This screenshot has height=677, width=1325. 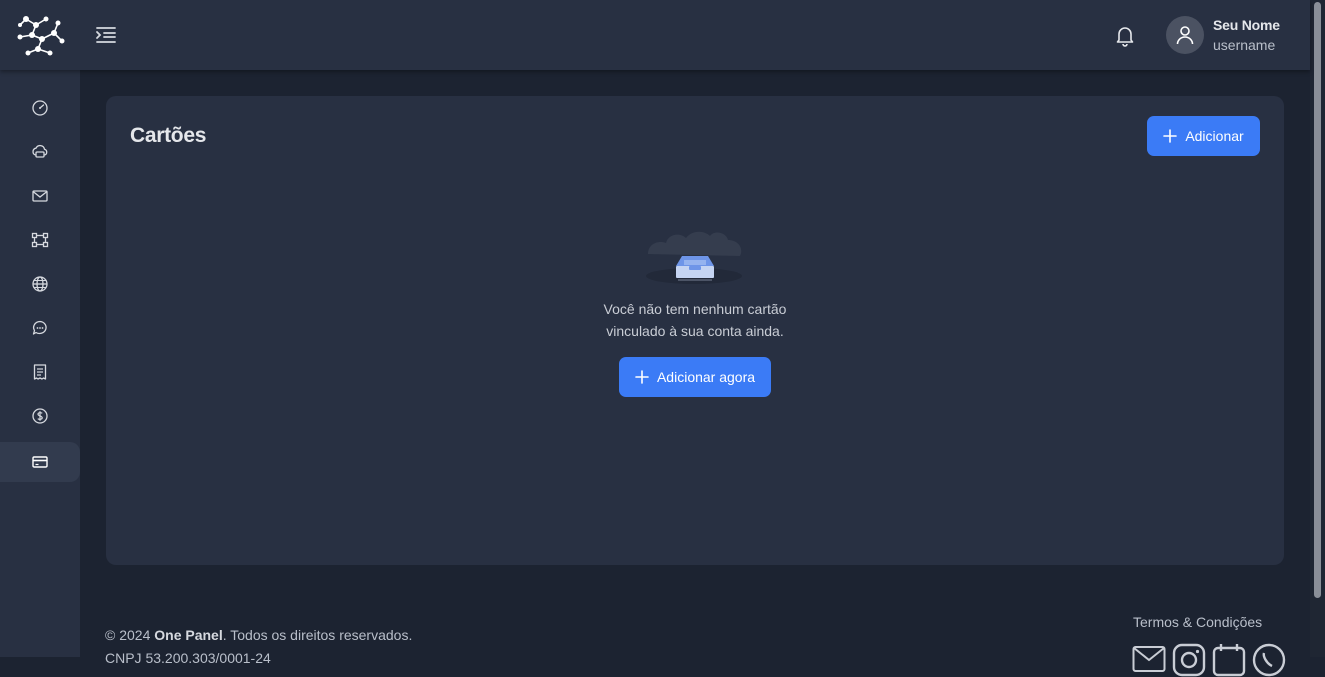 I want to click on notification-bell-icon, so click(x=1125, y=35).